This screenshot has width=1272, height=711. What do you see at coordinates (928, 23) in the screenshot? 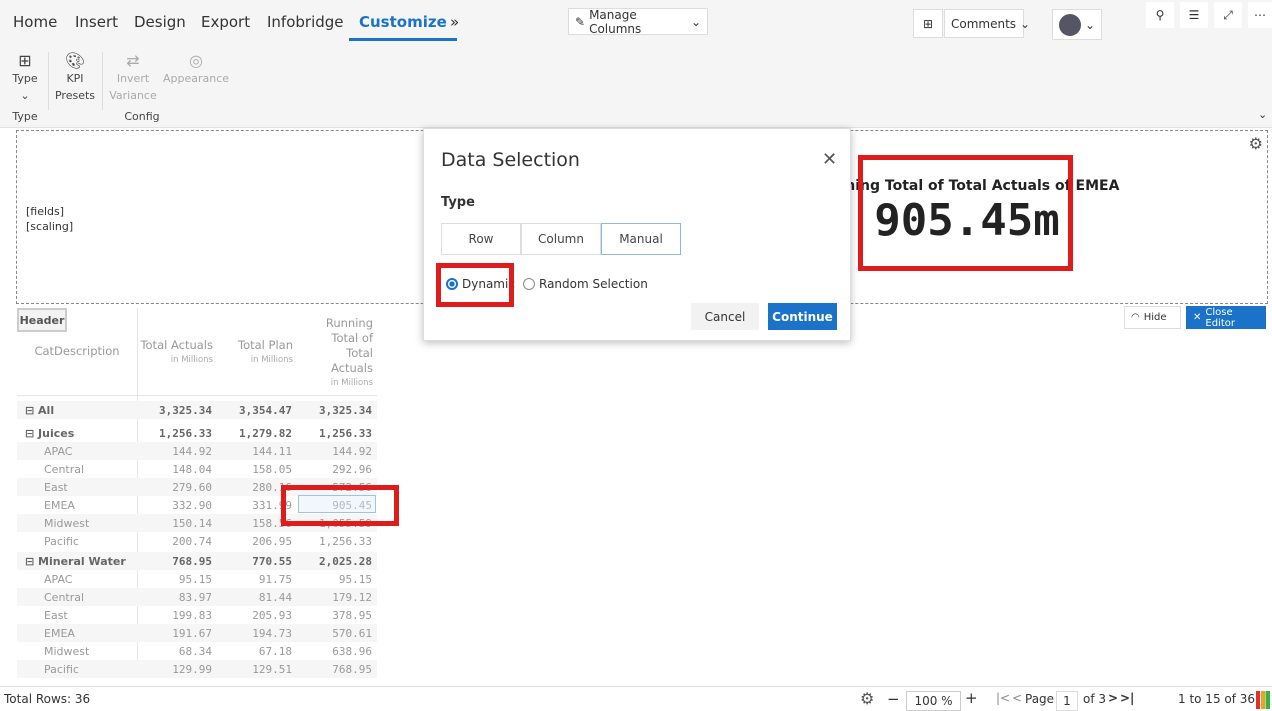
I see `add-comment-button: ⊞` at bounding box center [928, 23].